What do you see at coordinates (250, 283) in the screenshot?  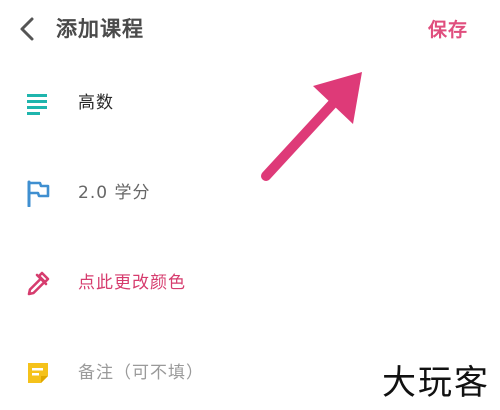 I see `color-picker-field: 点此更改颜色` at bounding box center [250, 283].